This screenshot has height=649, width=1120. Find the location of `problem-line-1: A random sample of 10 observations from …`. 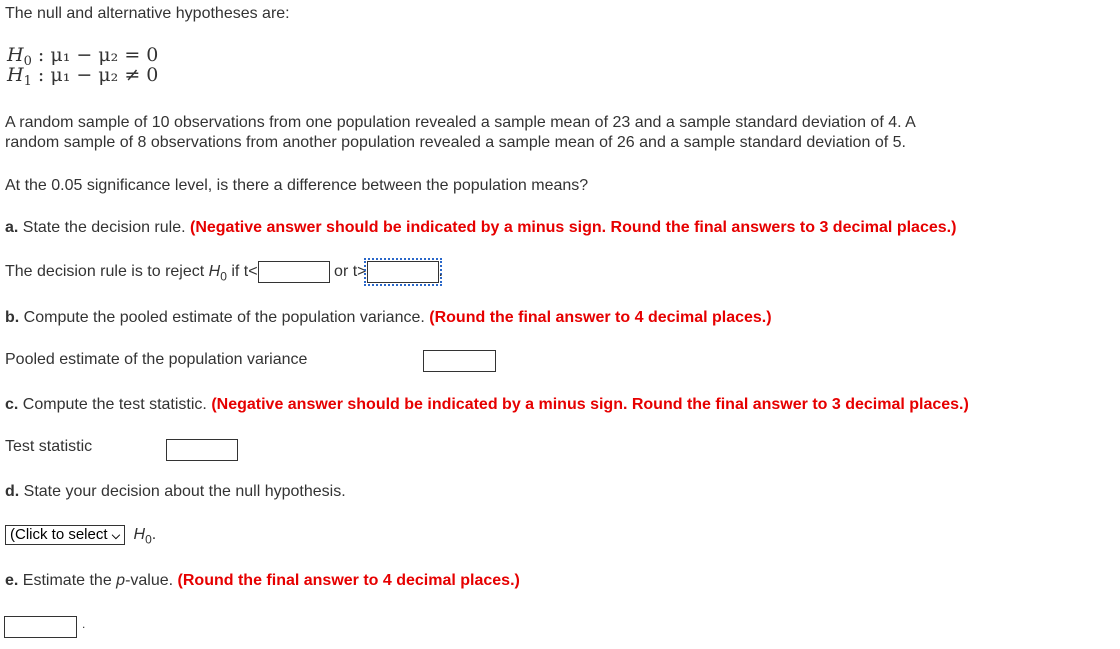

problem-line-1: A random sample of 10 observations from … is located at coordinates (460, 122).